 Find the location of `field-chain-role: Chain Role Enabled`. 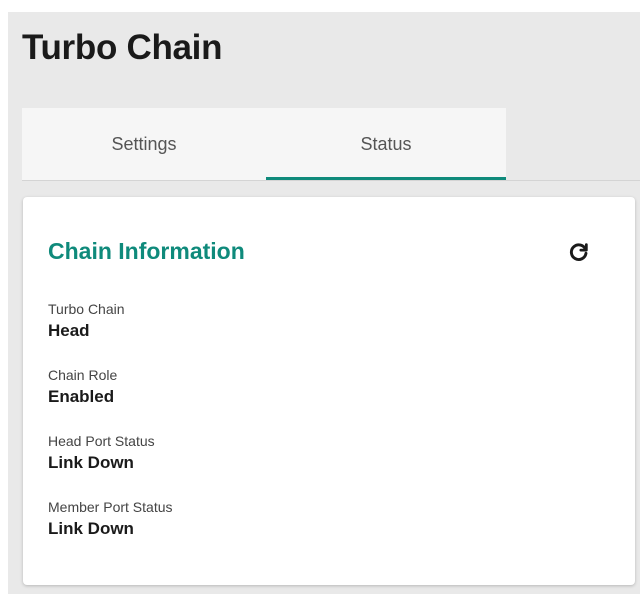

field-chain-role: Chain Role Enabled is located at coordinates (82, 387).